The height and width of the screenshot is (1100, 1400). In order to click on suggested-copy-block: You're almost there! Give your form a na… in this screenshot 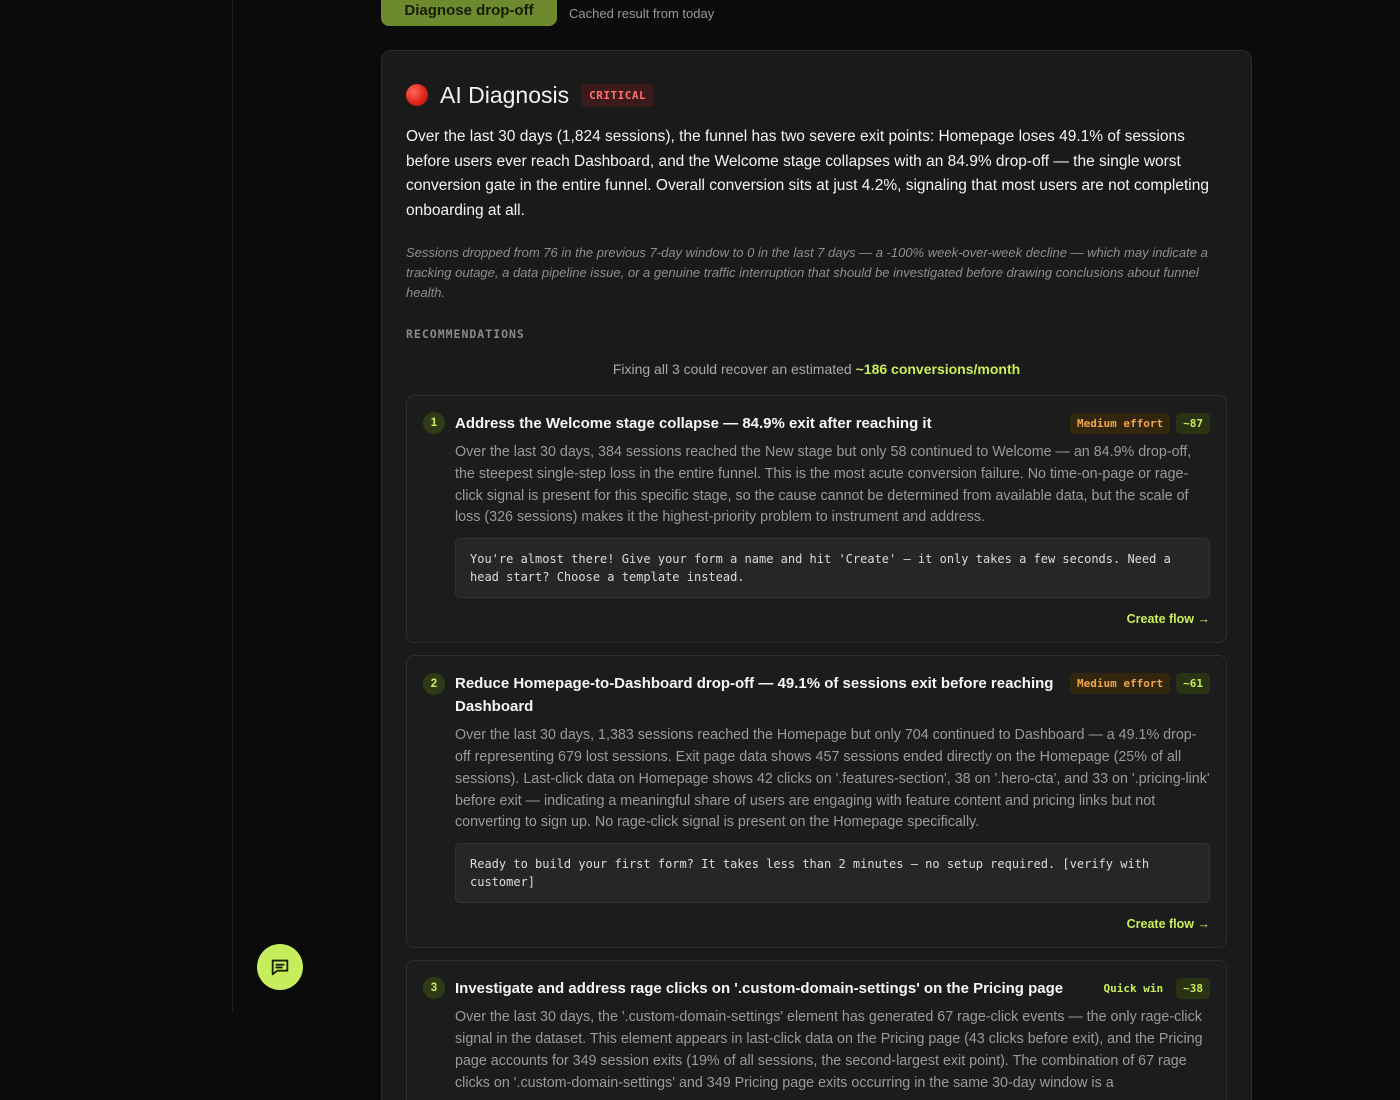, I will do `click(832, 568)`.